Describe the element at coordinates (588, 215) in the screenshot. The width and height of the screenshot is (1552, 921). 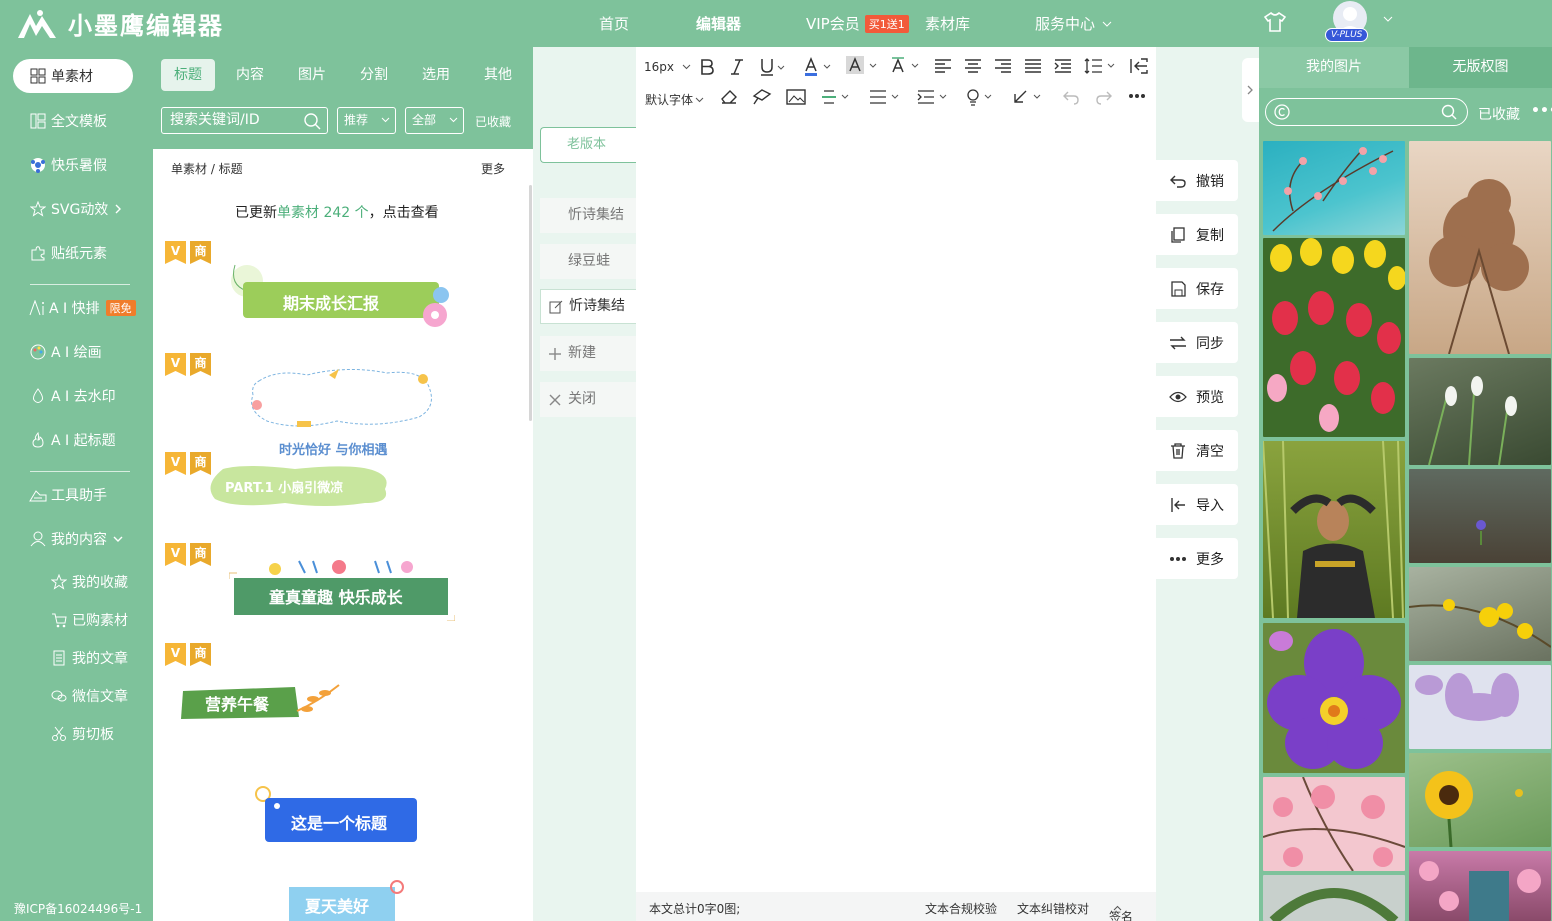
I see `article-item: 忻诗集结` at that location.